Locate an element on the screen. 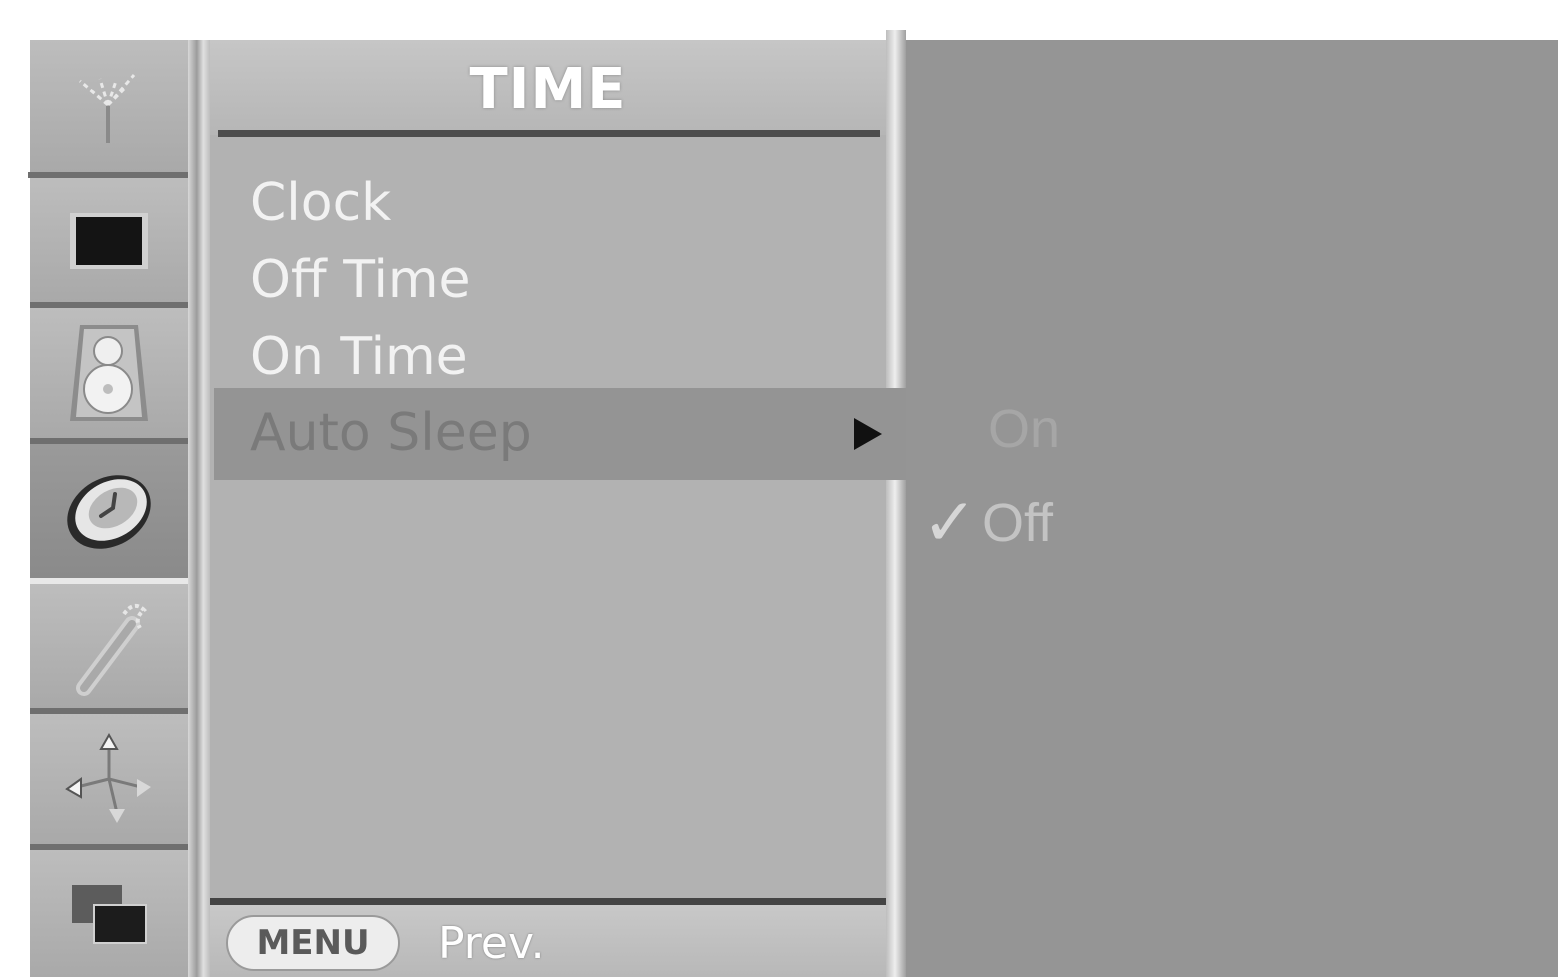  tab-input is located at coordinates (109, 913).